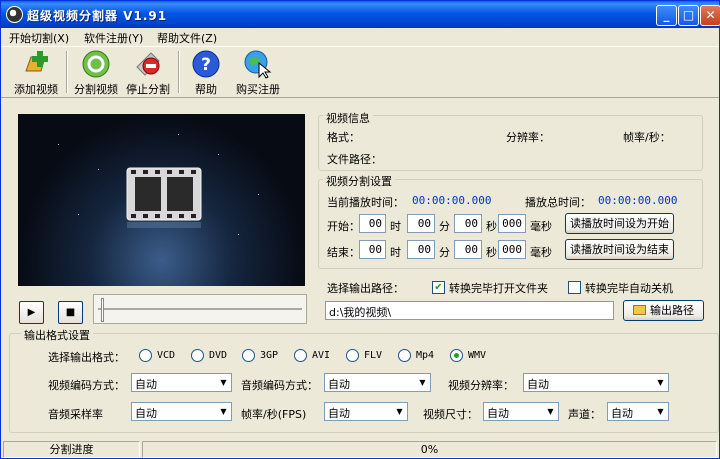  I want to click on help-icon: ?, so click(206, 64).